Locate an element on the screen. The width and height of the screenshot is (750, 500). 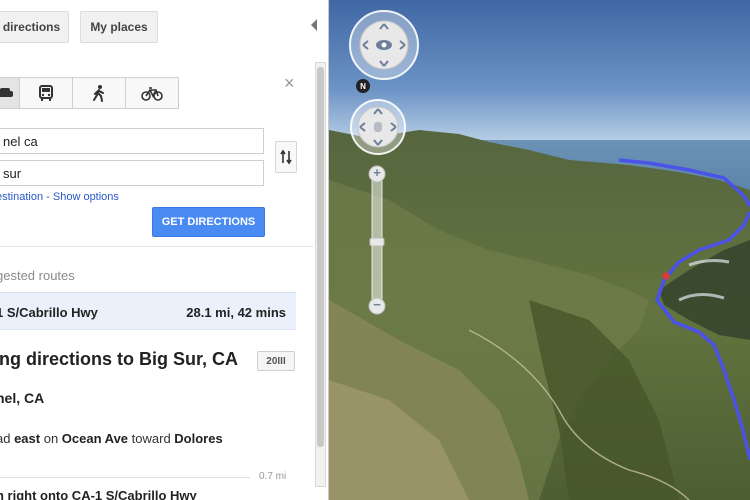
direction-step: ad east on Ocean Ave toward Dolores is located at coordinates (111, 438).